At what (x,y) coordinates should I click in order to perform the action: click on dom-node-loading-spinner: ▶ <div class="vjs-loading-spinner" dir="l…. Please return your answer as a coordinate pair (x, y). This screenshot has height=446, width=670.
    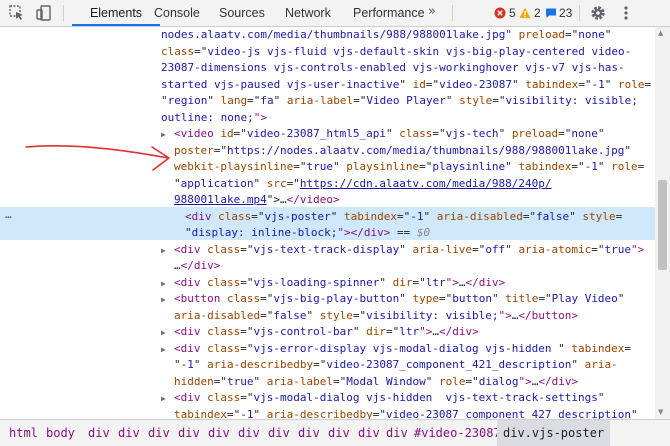
    Looking at the image, I should click on (327, 283).